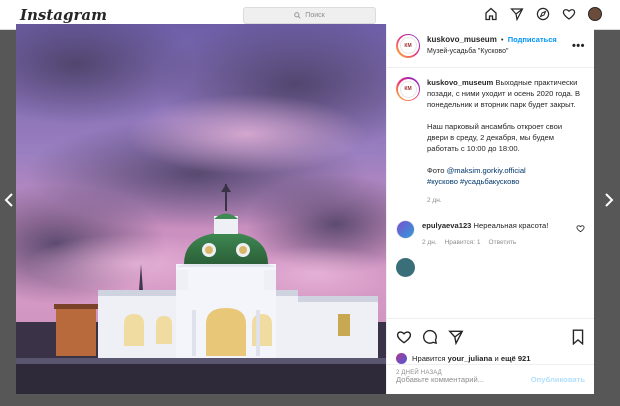  What do you see at coordinates (516, 358) in the screenshot?
I see `likes-count: ещё 921` at bounding box center [516, 358].